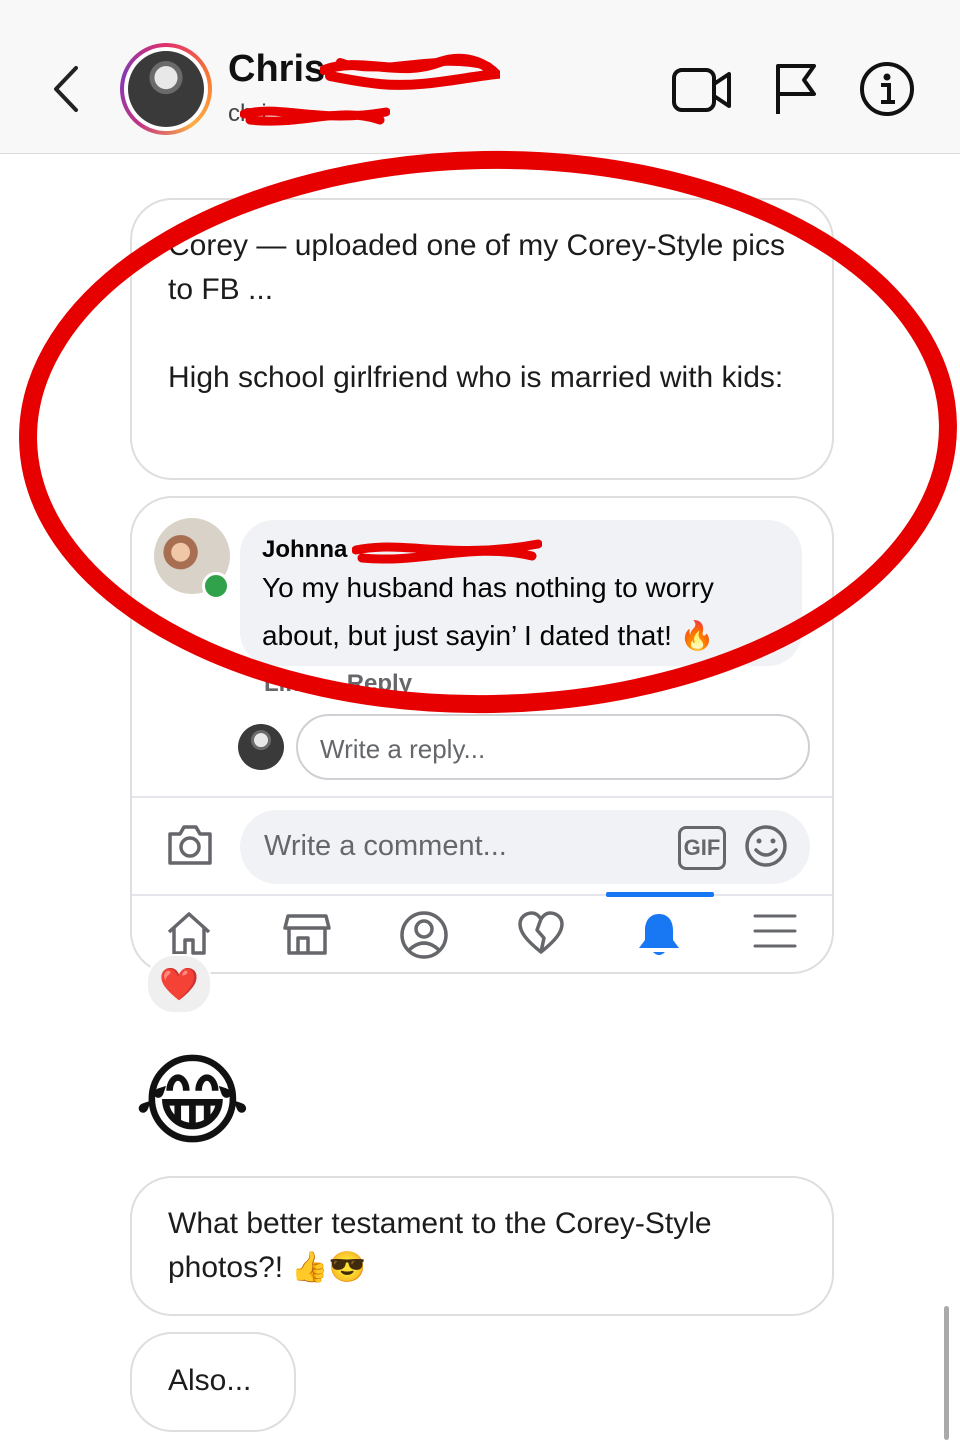  What do you see at coordinates (775, 931) in the screenshot?
I see `menu-icon` at bounding box center [775, 931].